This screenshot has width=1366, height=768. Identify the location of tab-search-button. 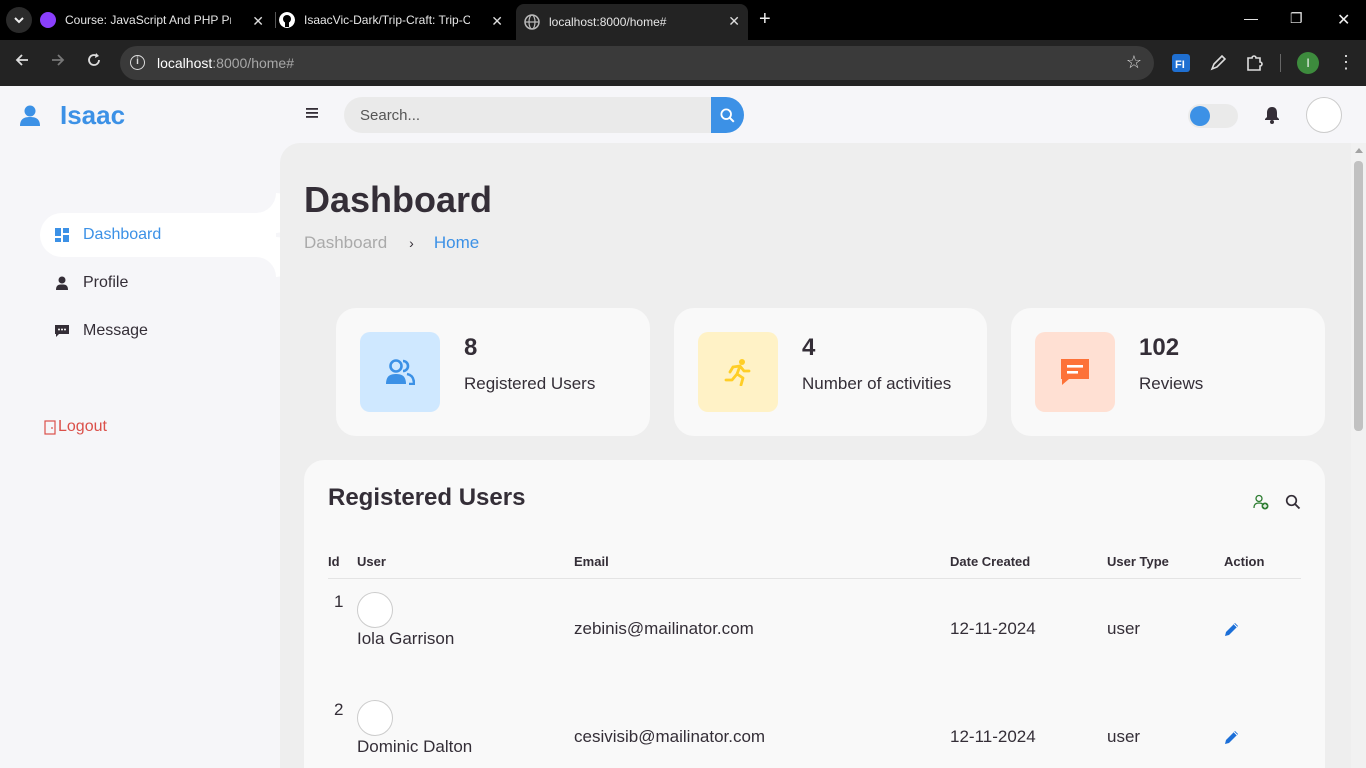
(19, 20).